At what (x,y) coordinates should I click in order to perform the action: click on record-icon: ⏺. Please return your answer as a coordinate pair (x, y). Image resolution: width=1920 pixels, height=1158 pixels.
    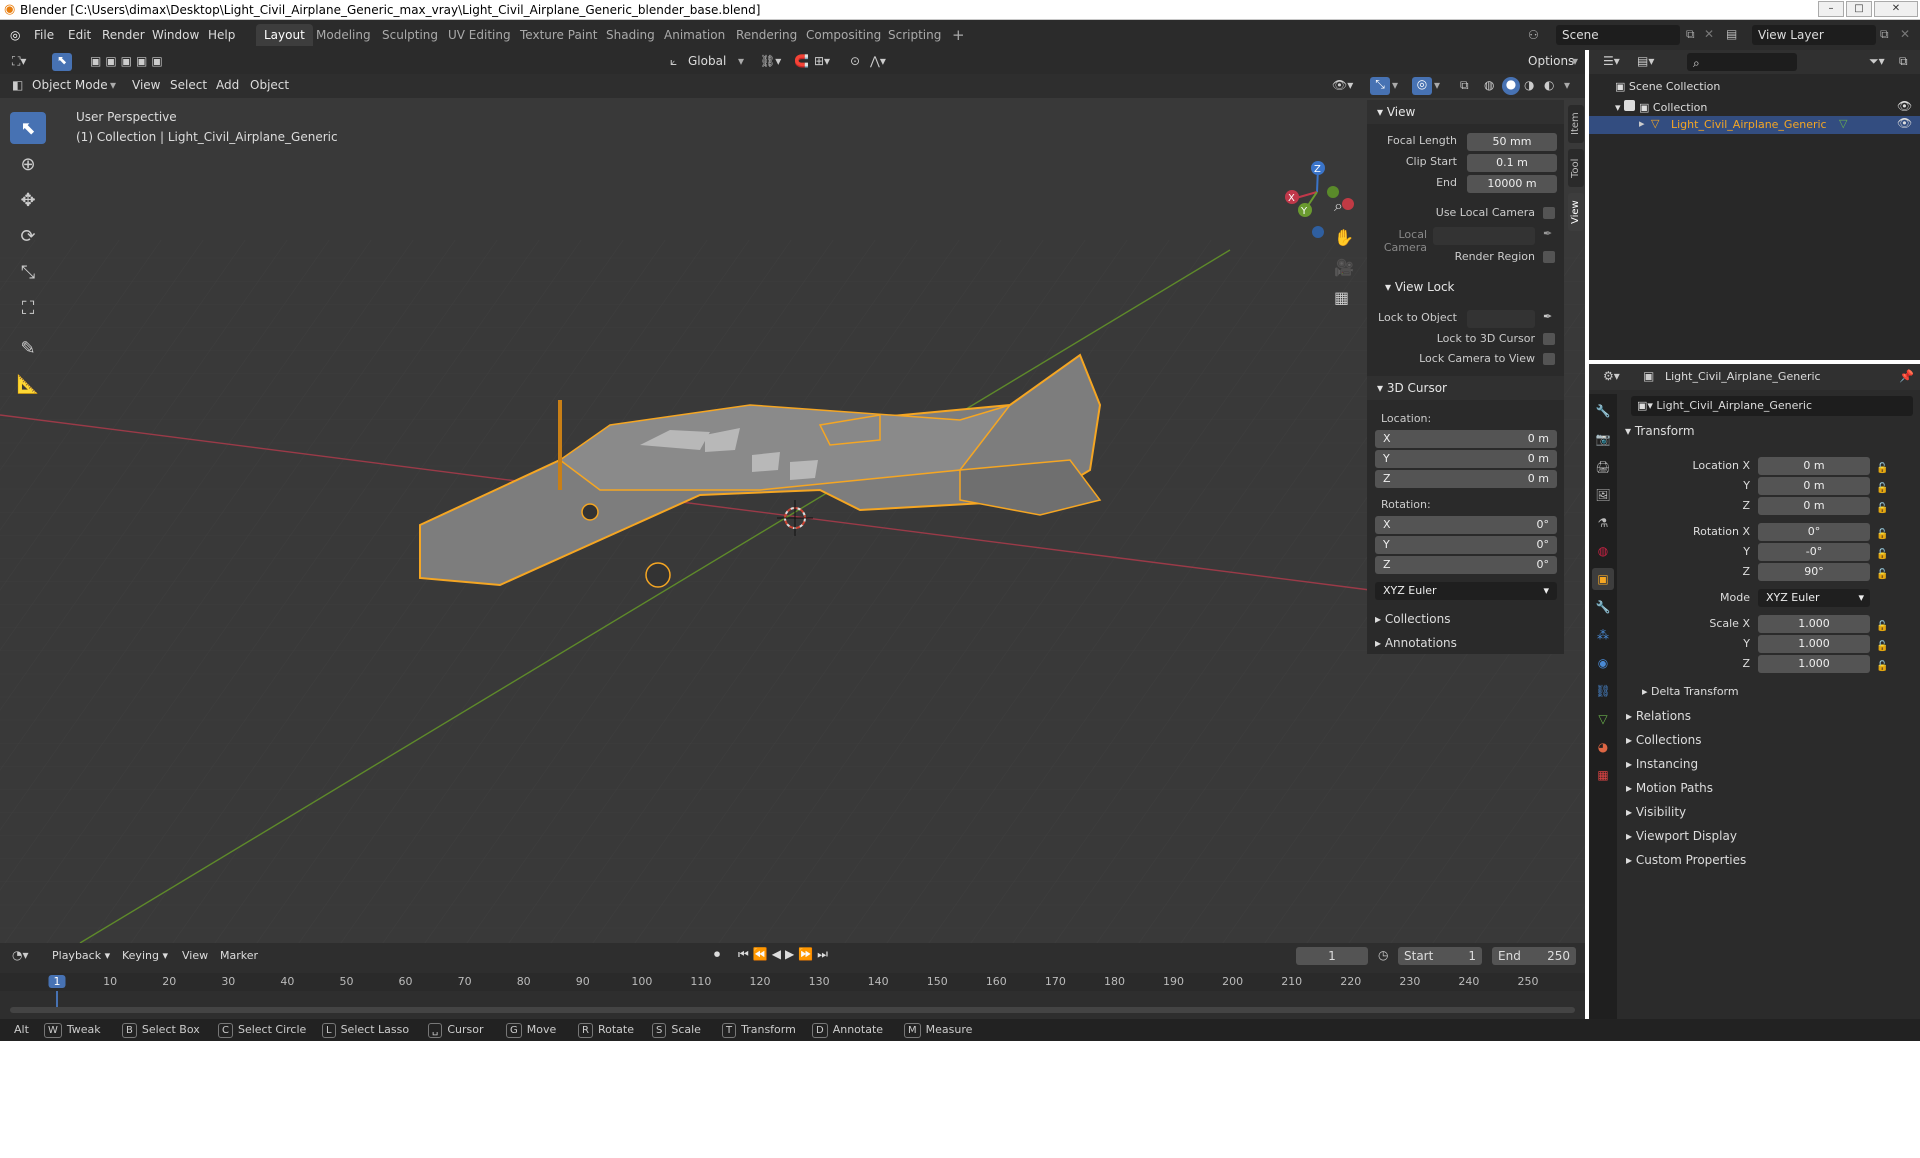
    Looking at the image, I should click on (717, 954).